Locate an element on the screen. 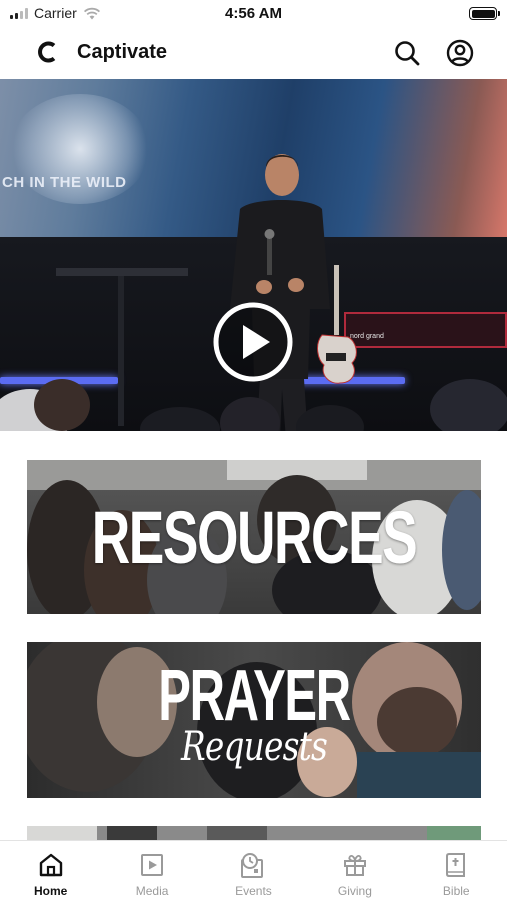 This screenshot has height=900, width=507. tab-giving-label: Giving is located at coordinates (354, 891).